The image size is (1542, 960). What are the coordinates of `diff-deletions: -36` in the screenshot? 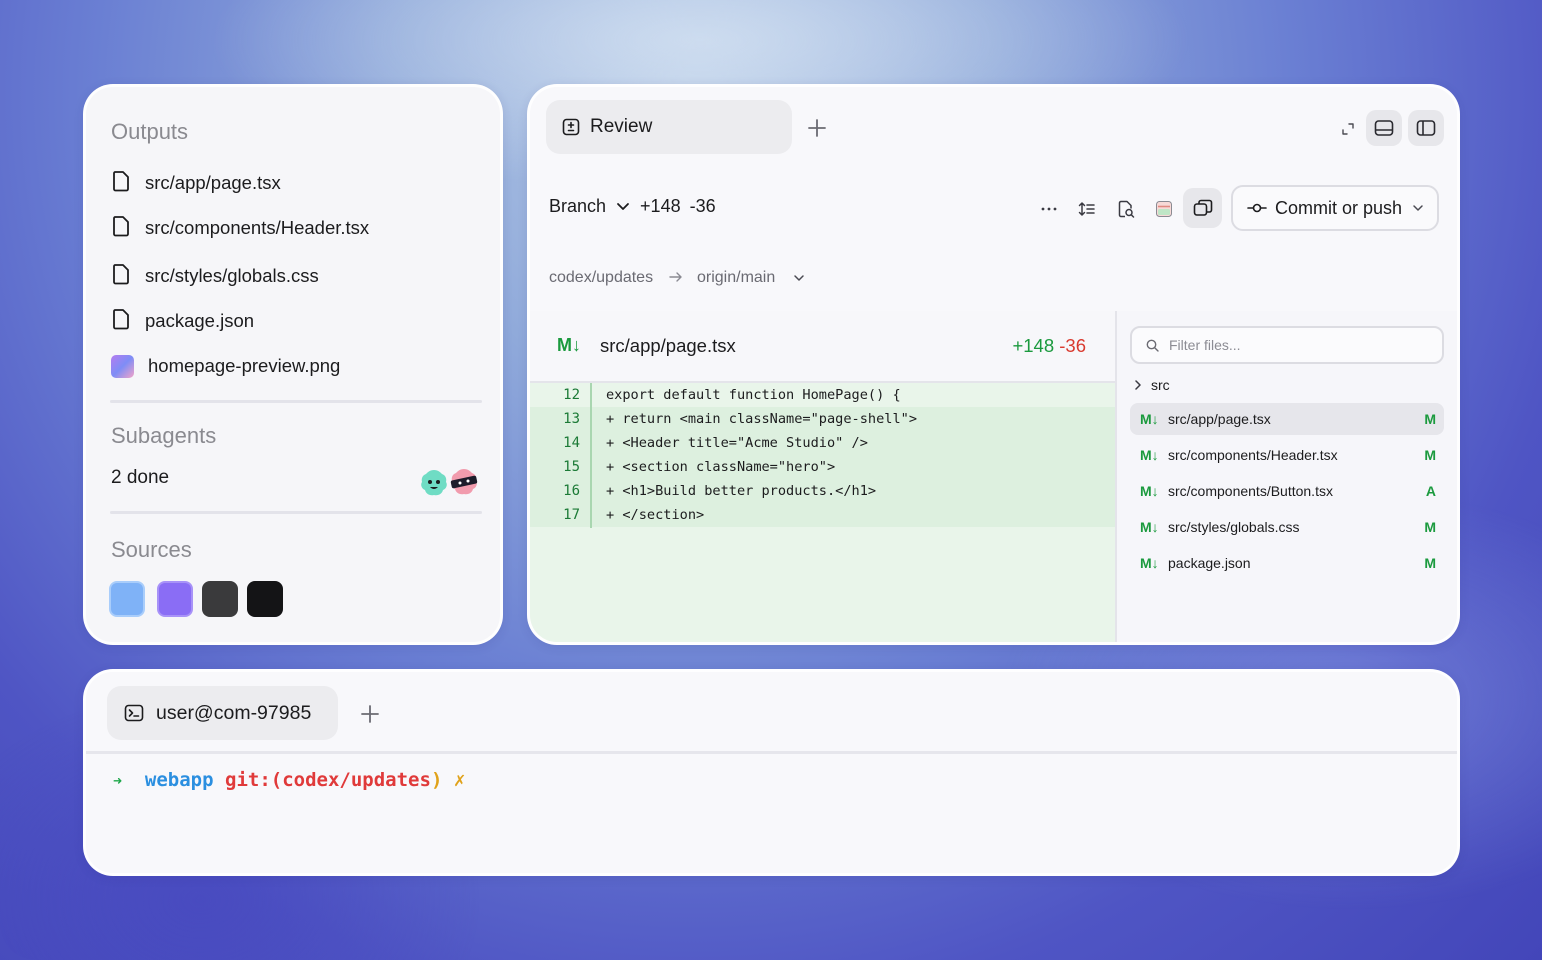 It's located at (1072, 345).